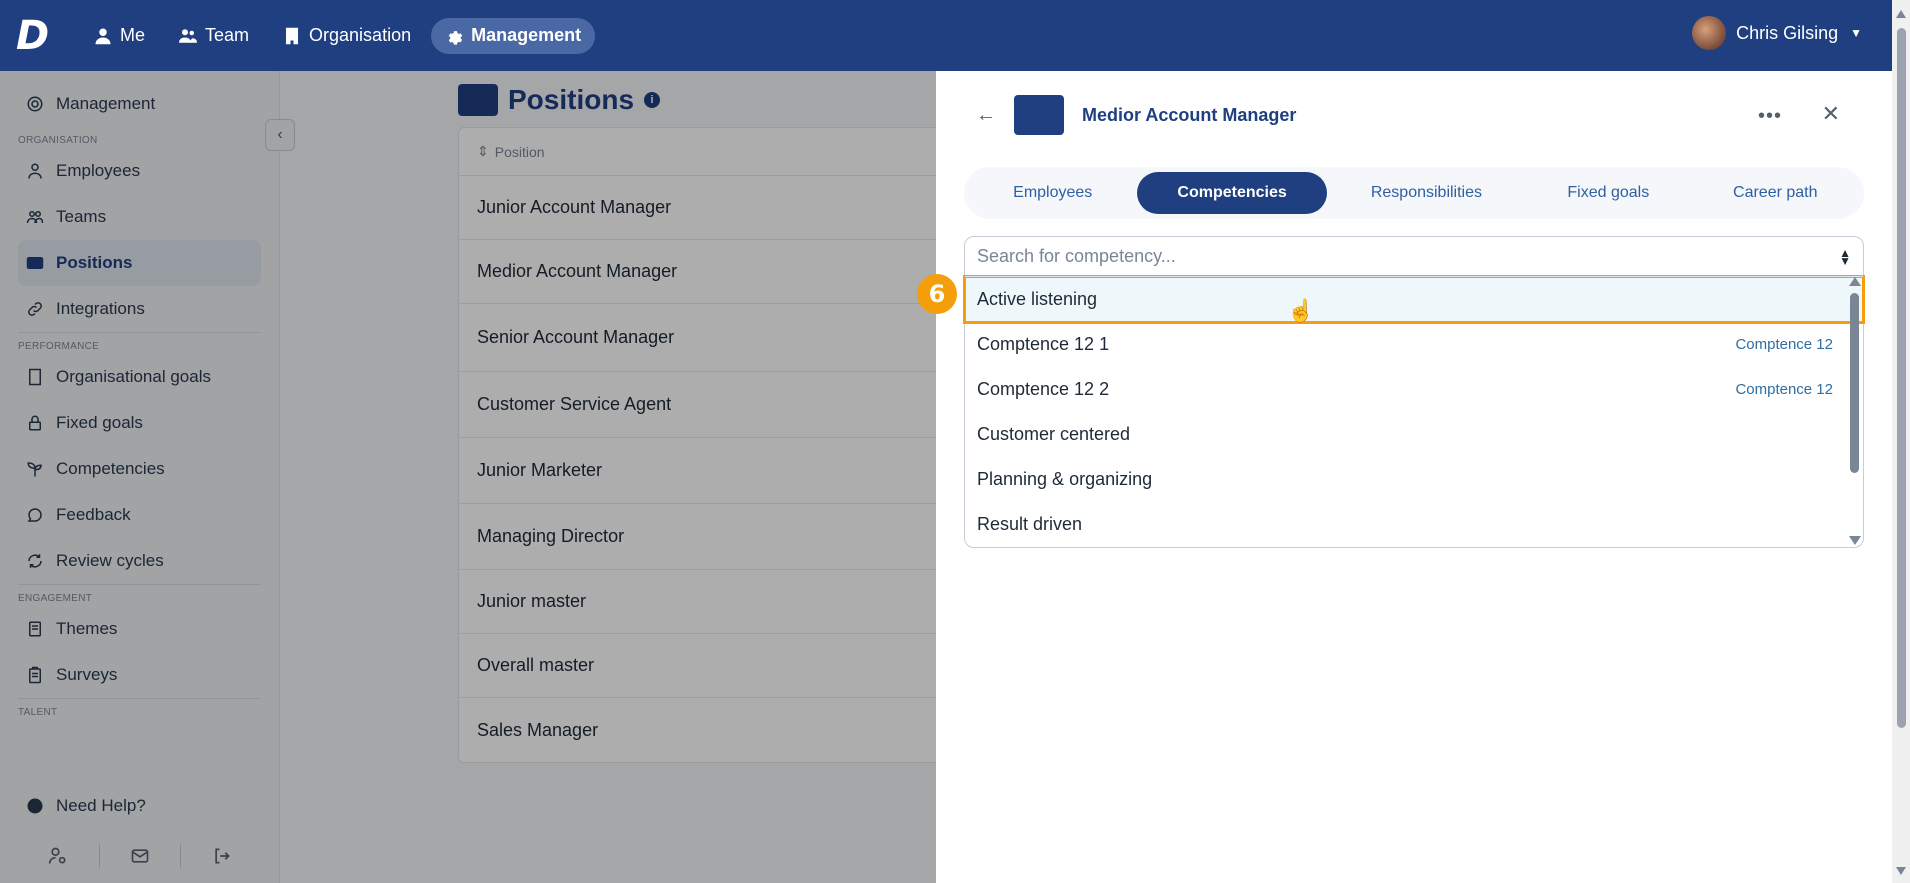 This screenshot has height=883, width=1910. I want to click on back-arrow-icon: ←, so click(986, 115).